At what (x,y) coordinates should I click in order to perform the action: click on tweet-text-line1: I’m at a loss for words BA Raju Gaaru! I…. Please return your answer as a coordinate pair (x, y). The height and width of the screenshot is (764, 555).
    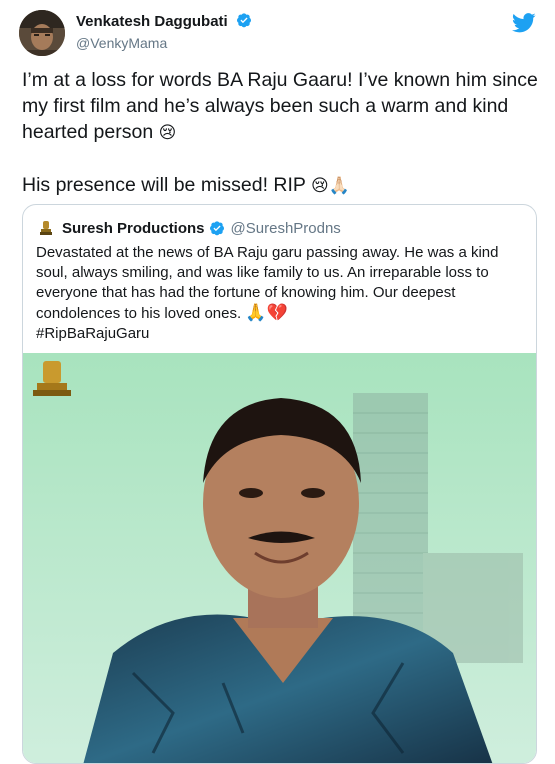
    Looking at the image, I should click on (280, 106).